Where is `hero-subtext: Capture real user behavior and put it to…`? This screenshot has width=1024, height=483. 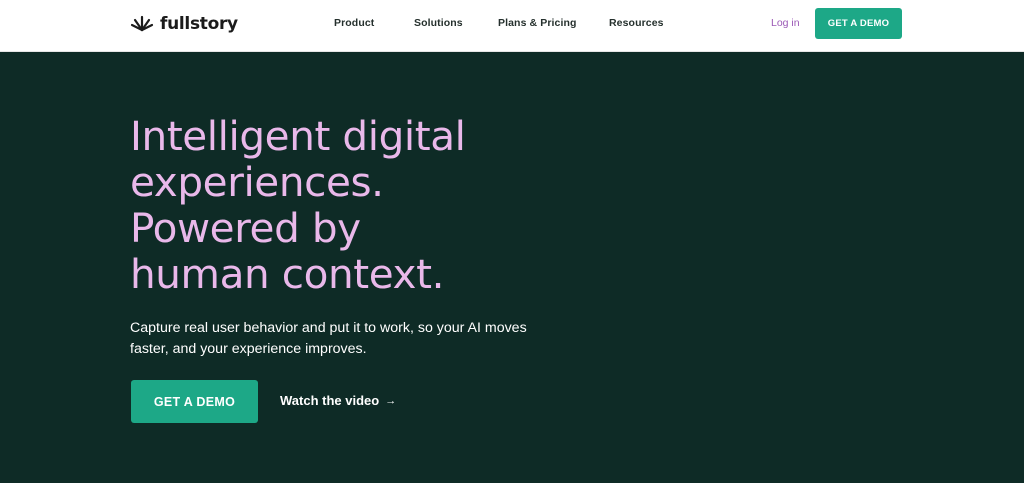 hero-subtext: Capture real user behavior and put it to… is located at coordinates (328, 338).